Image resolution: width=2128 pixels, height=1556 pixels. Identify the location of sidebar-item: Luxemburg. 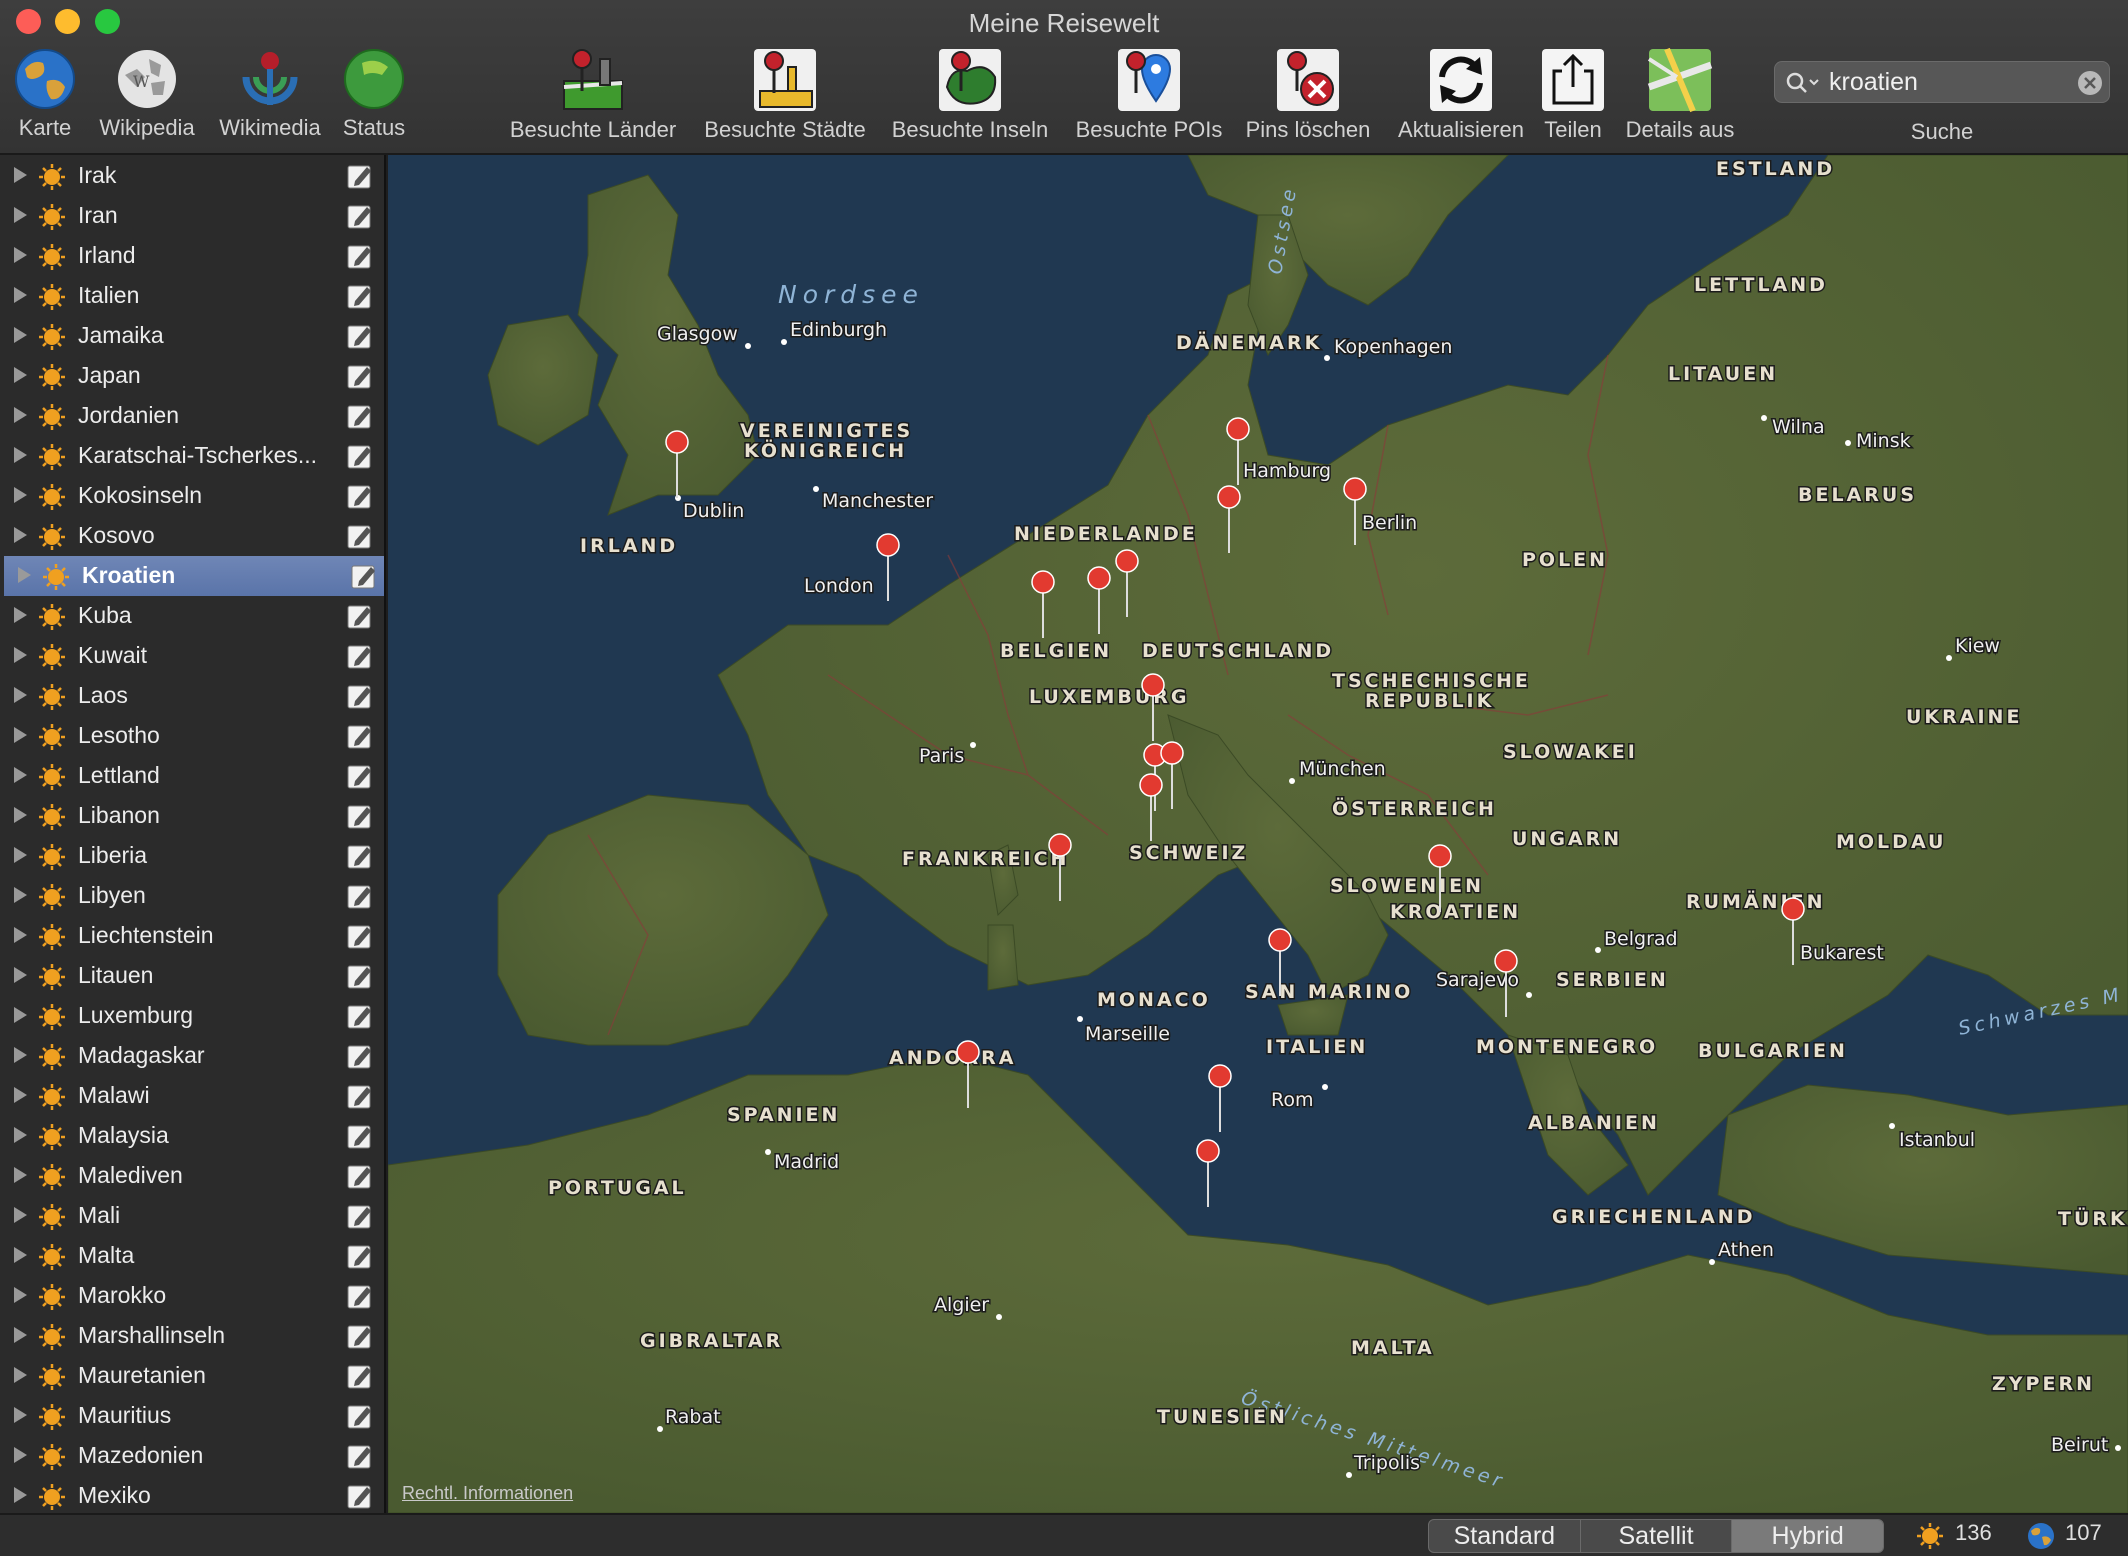
(192, 1016).